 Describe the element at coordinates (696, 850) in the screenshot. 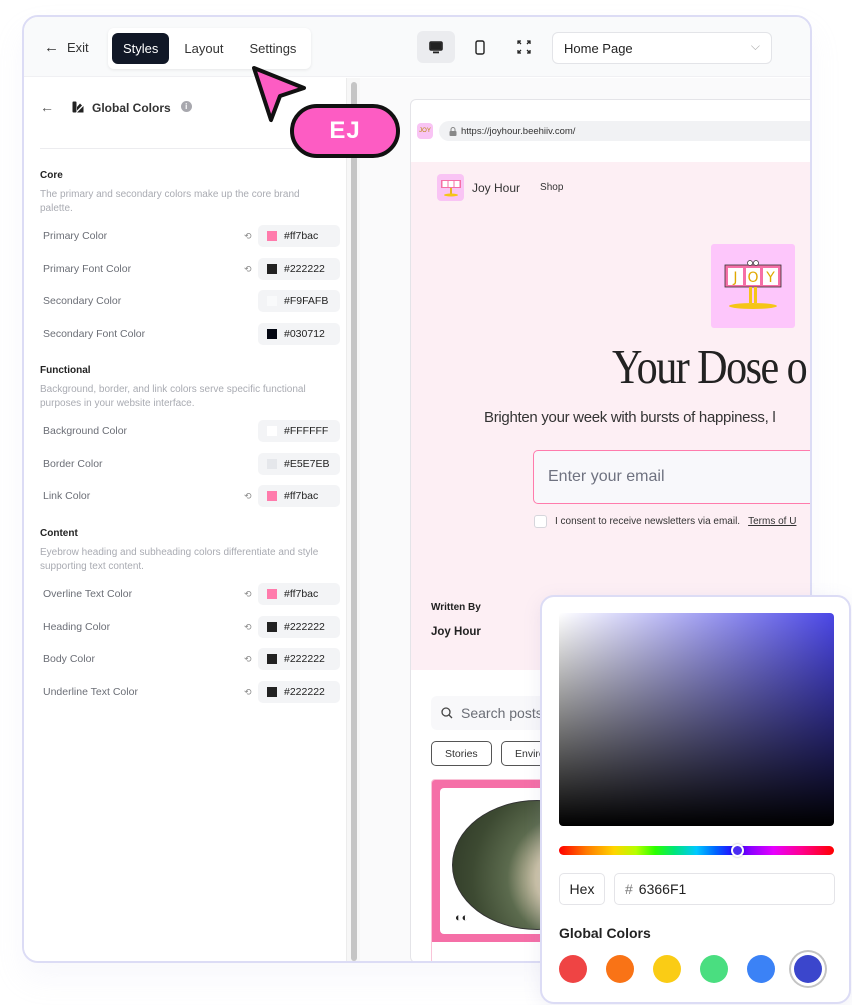

I see `hue-slider` at that location.